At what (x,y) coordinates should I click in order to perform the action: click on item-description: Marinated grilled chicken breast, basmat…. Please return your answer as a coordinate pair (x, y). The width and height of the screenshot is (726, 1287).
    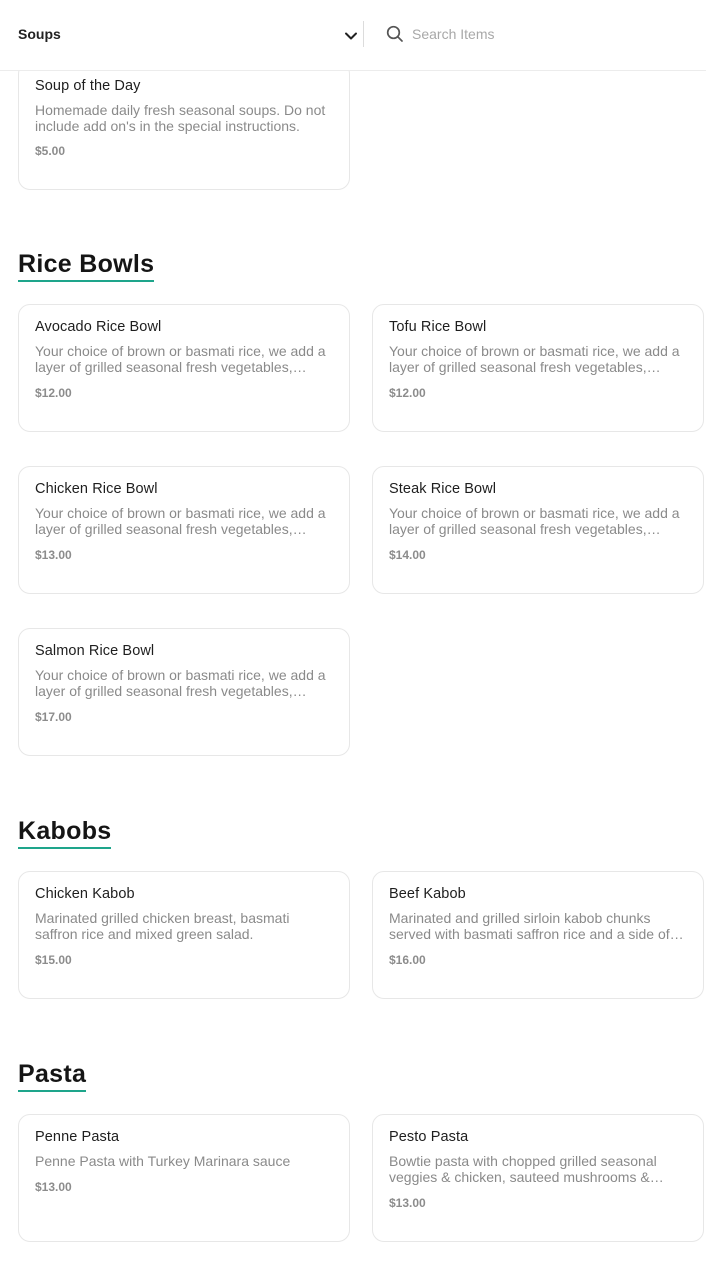
    Looking at the image, I should click on (162, 926).